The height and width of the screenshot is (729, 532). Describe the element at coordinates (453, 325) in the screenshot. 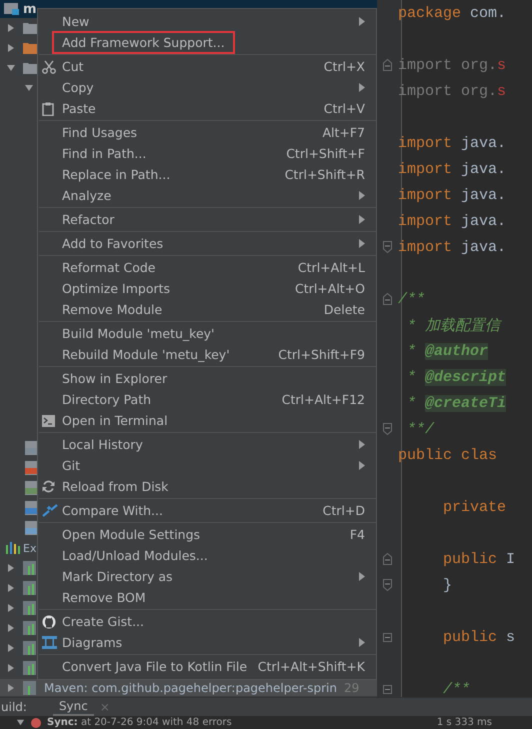

I see `doc-comment: * 加载配置信` at that location.